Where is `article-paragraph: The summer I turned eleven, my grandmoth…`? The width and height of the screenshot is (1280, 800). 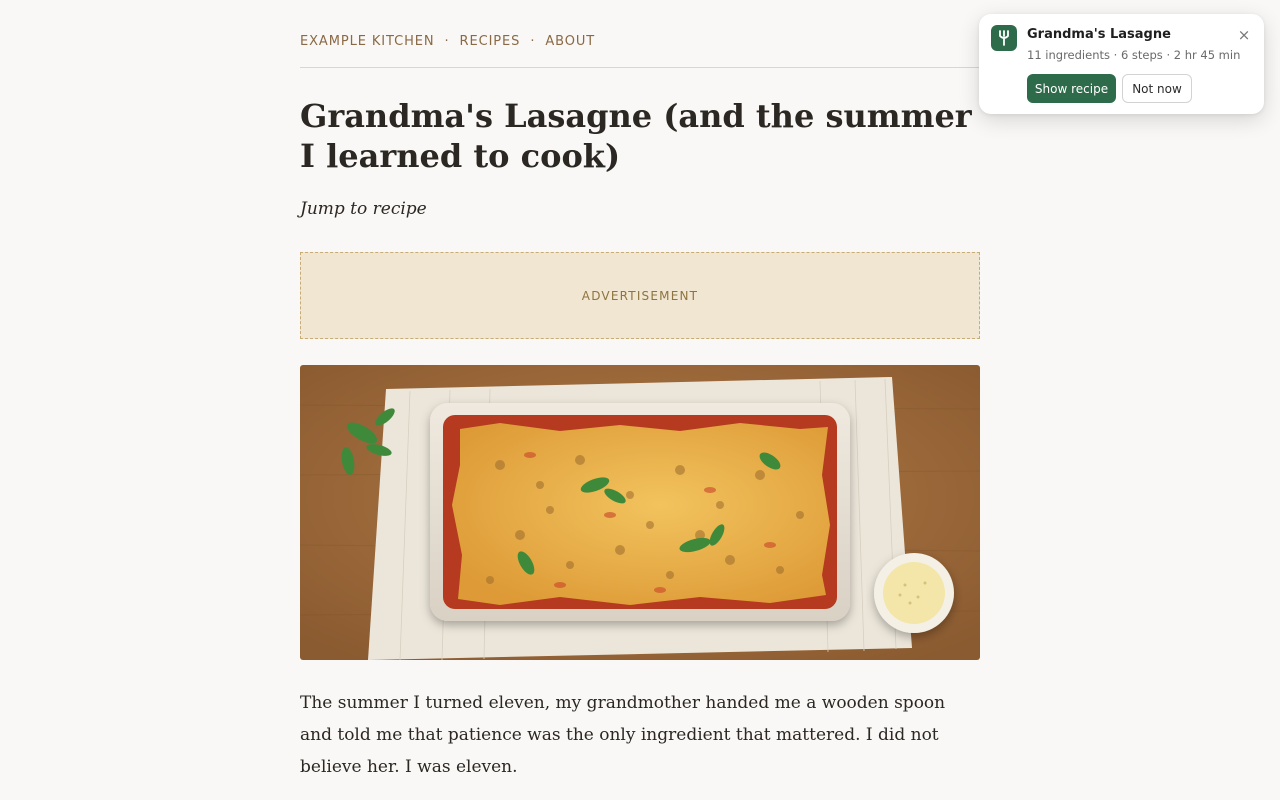 article-paragraph: The summer I turned eleven, my grandmoth… is located at coordinates (623, 735).